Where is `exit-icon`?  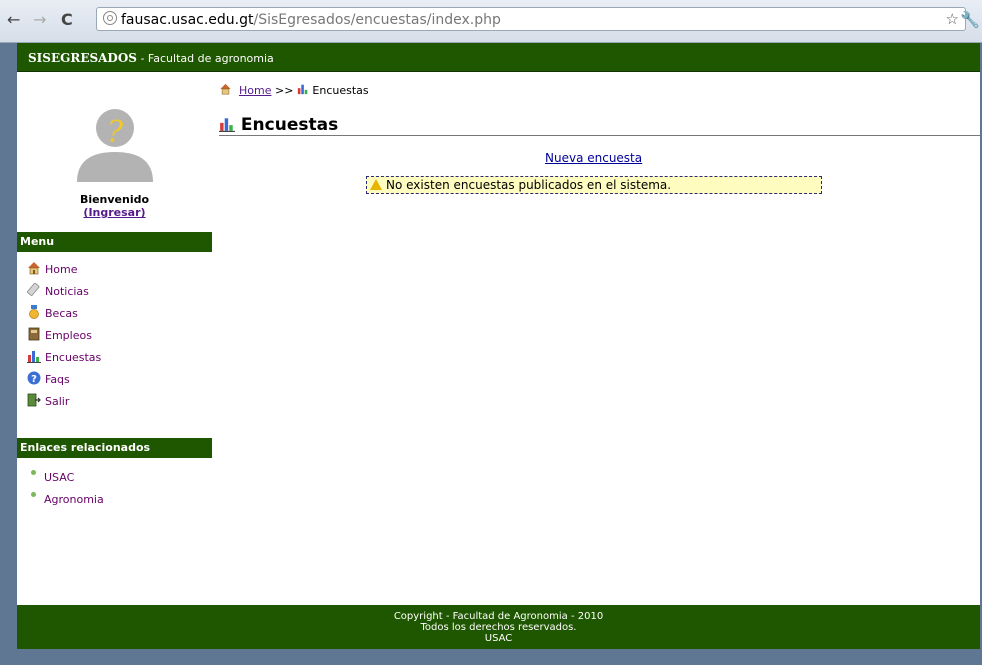
exit-icon is located at coordinates (34, 400).